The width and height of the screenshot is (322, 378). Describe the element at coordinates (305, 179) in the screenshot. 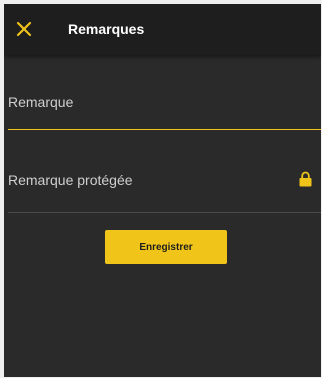

I see `lock-icon` at that location.